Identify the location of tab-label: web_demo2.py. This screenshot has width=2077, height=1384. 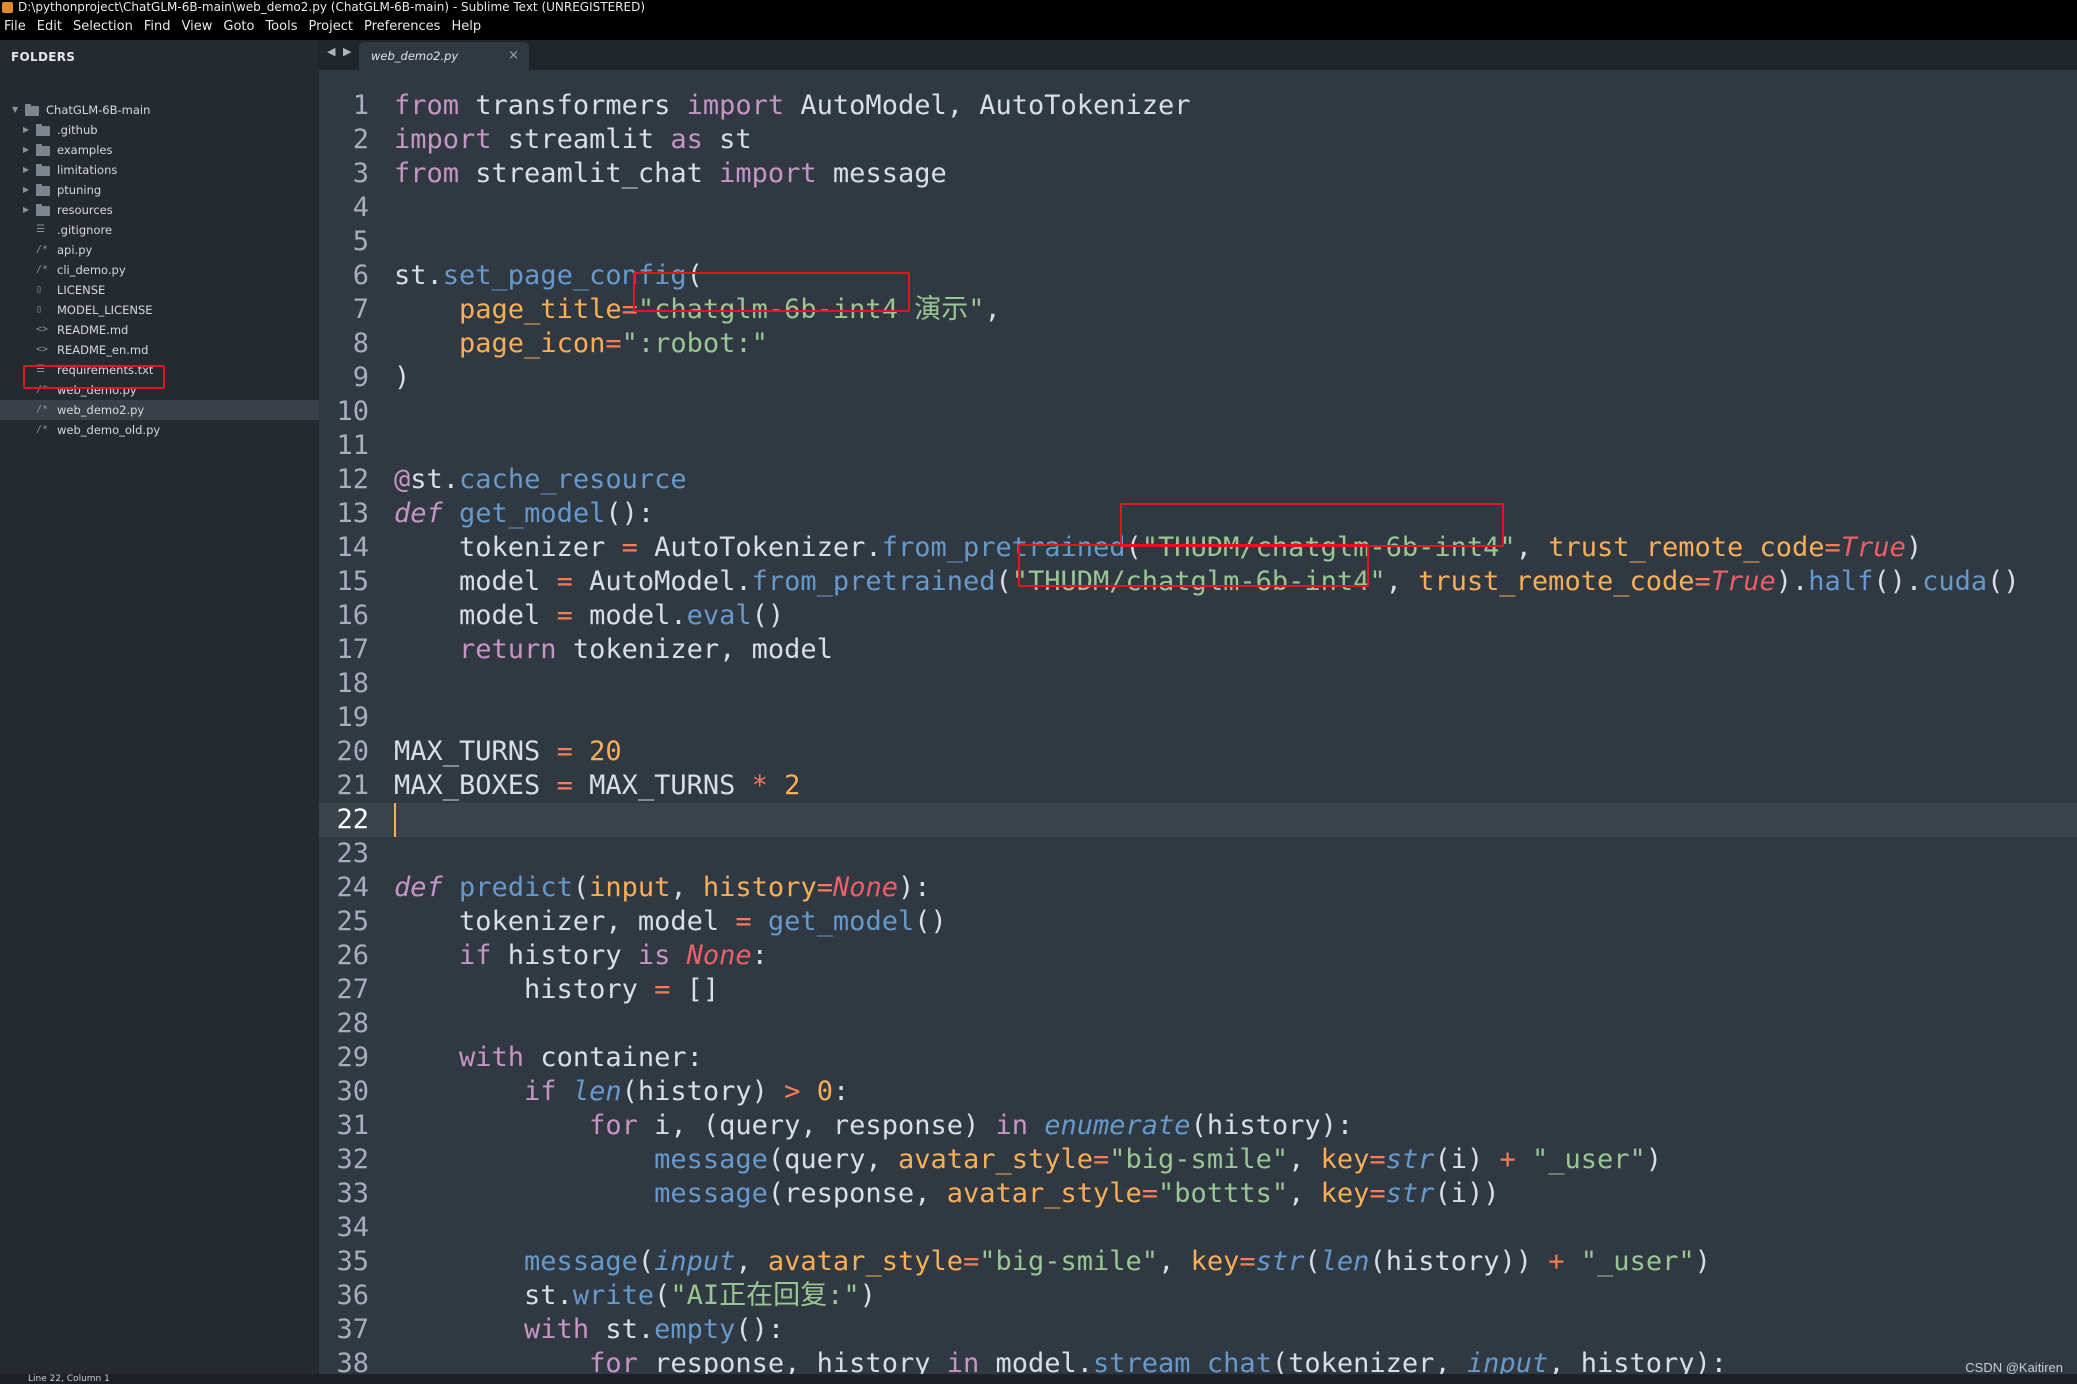
(415, 56).